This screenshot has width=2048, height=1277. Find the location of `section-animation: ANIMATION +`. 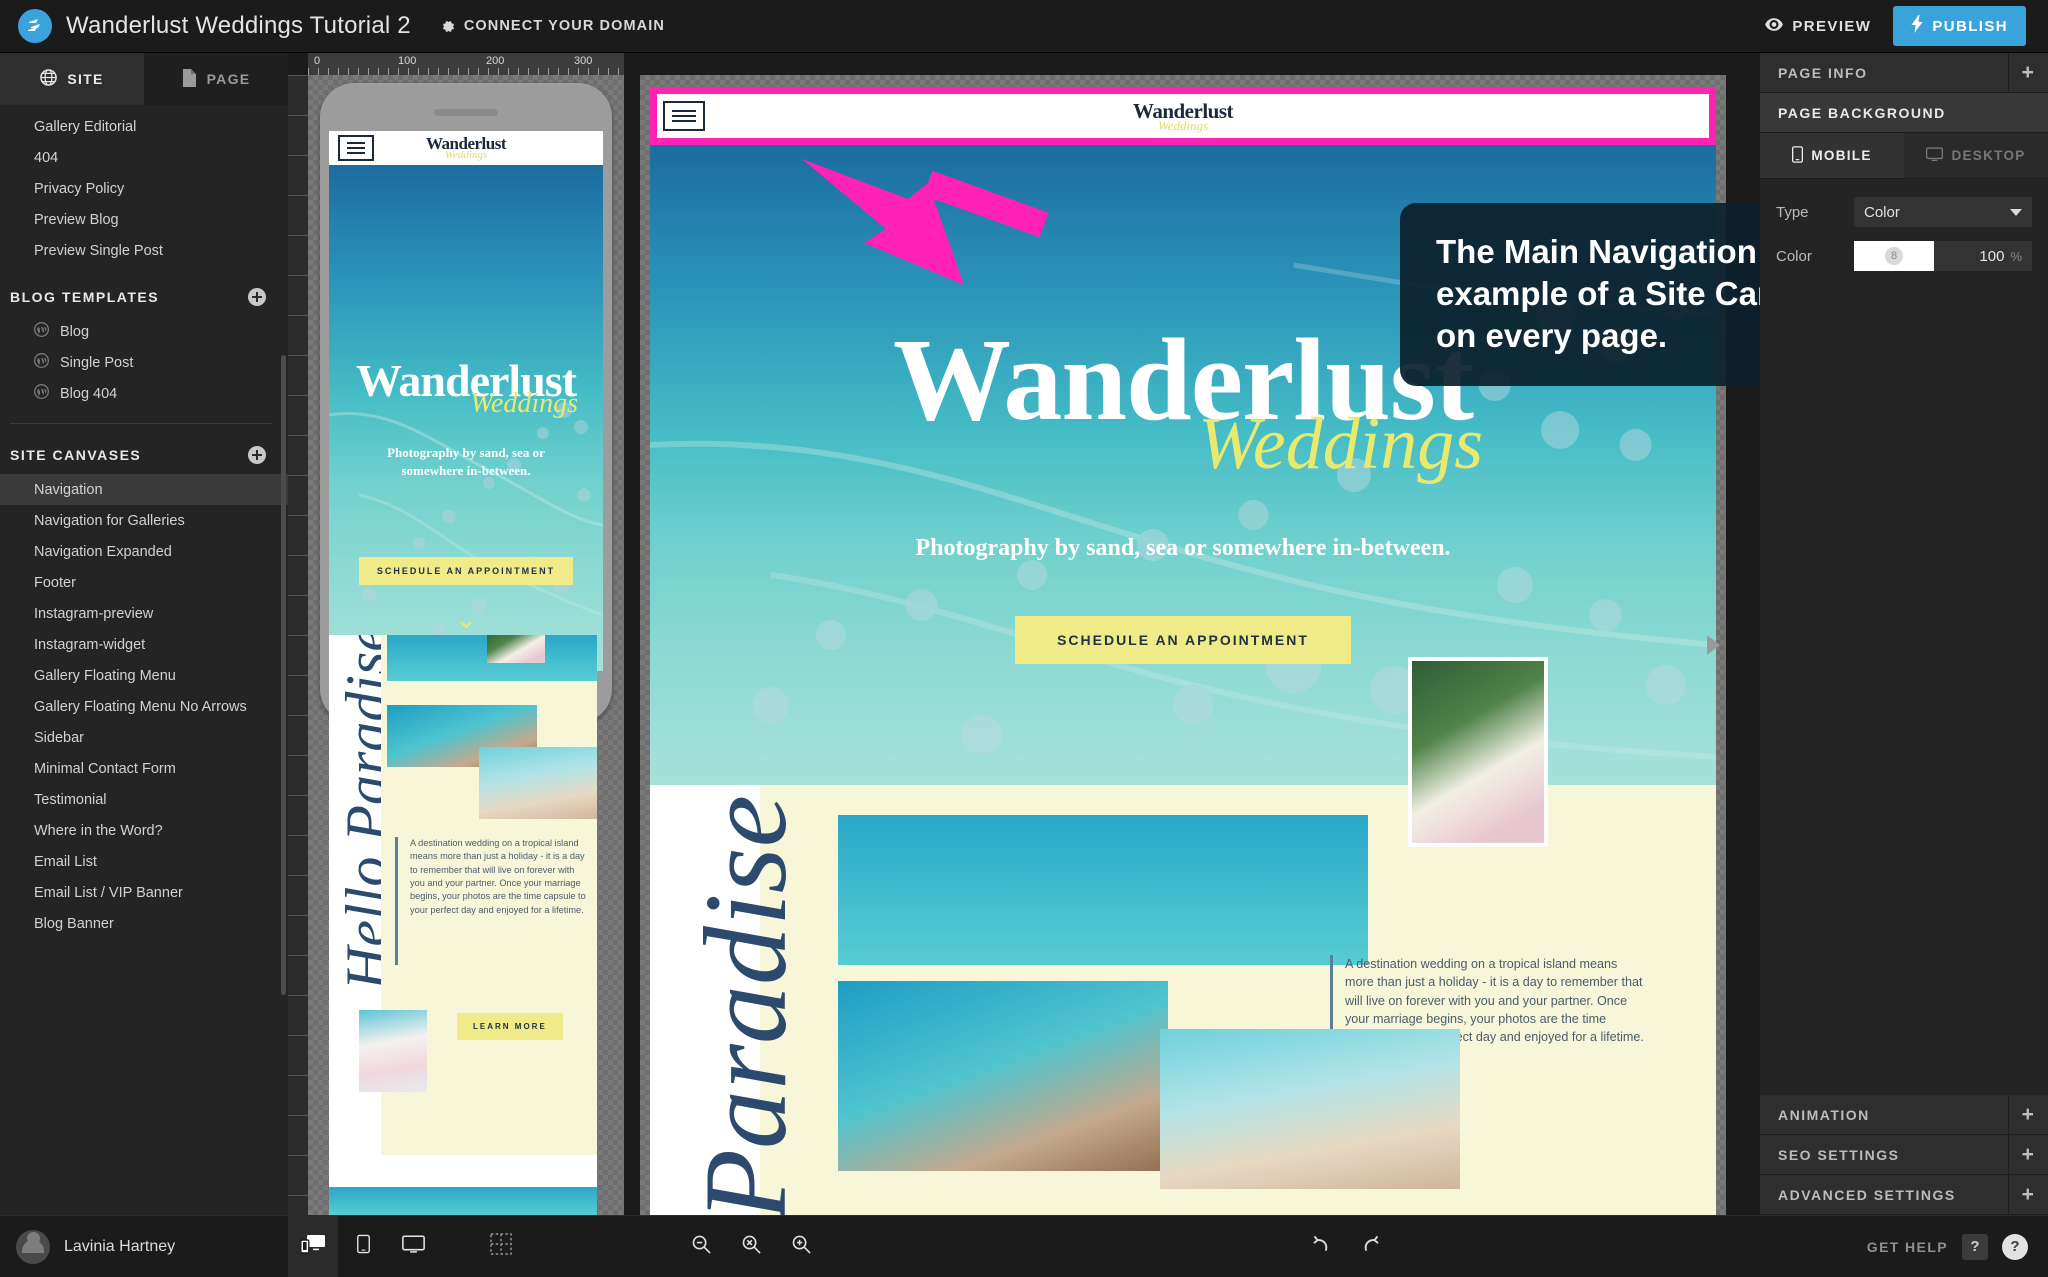

section-animation: ANIMATION + is located at coordinates (1904, 1114).